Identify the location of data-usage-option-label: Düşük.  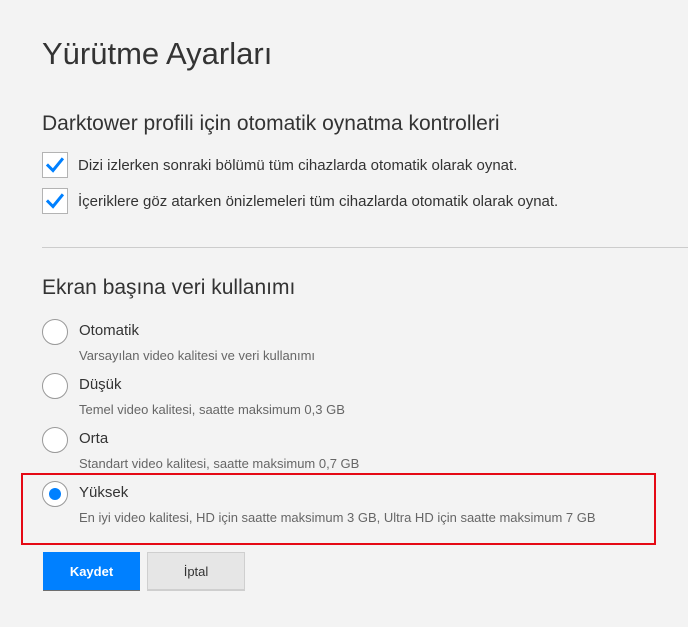
(100, 384).